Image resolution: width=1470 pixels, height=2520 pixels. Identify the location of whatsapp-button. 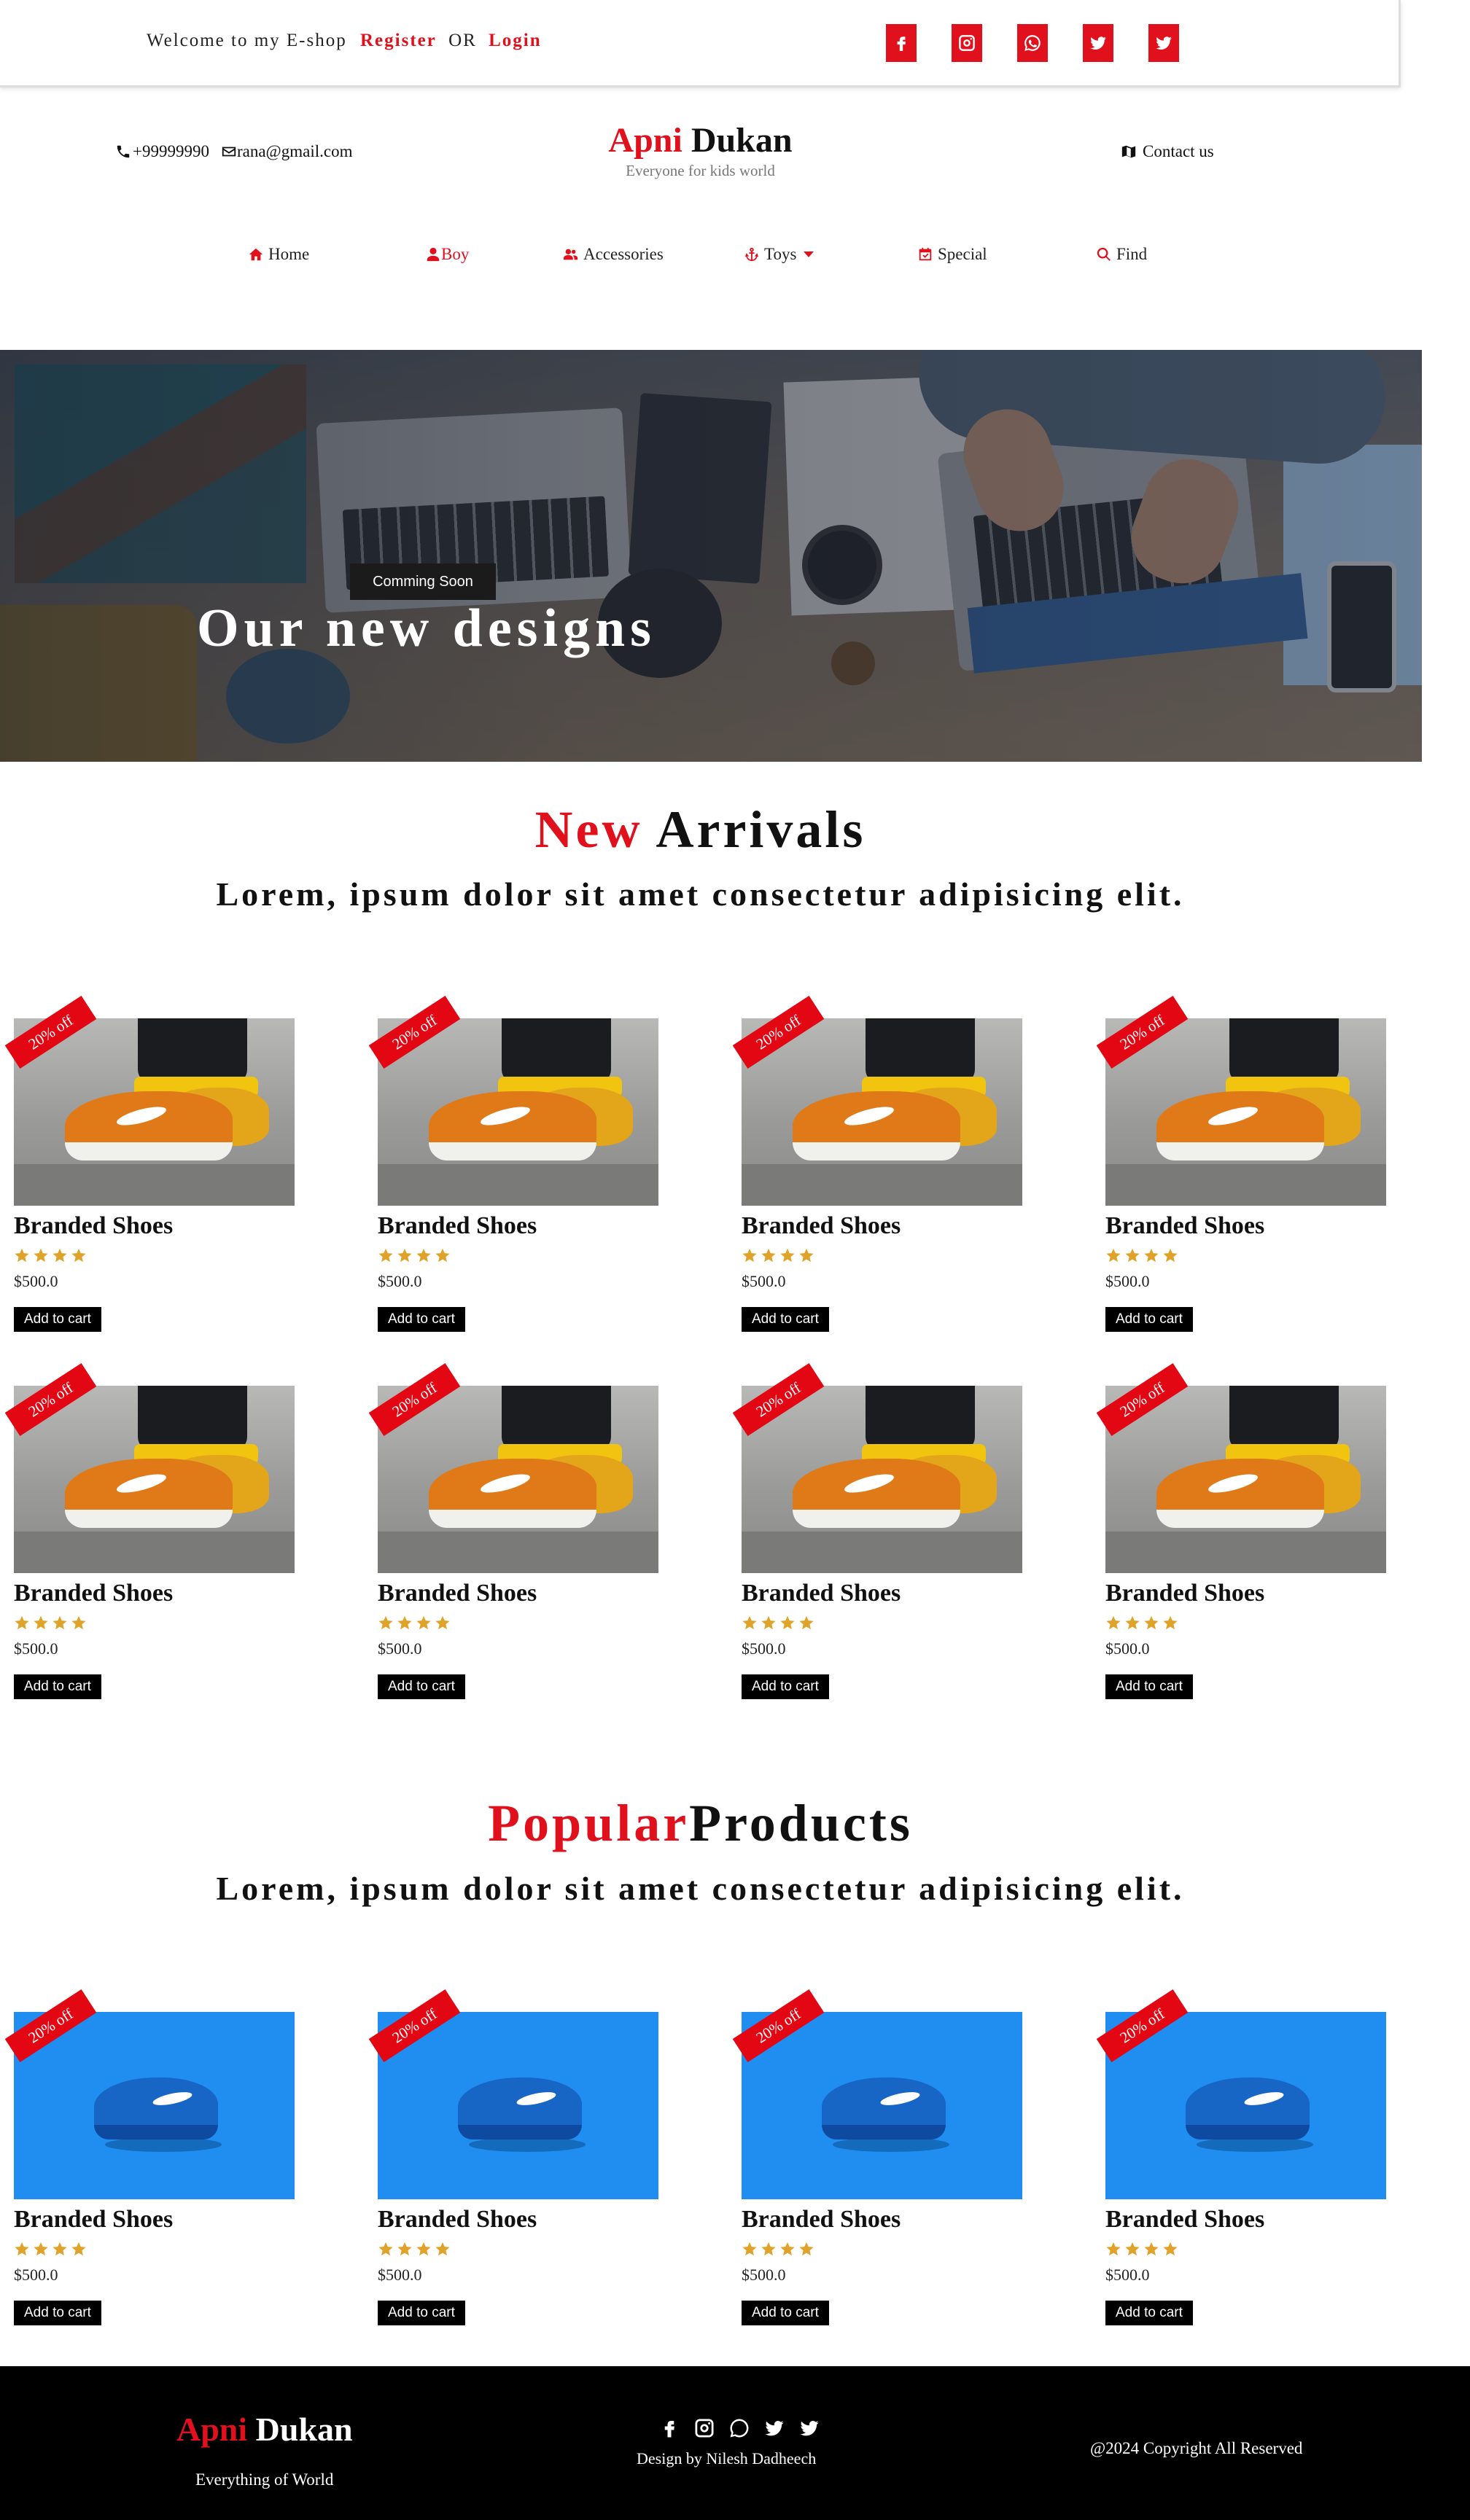
(1032, 43).